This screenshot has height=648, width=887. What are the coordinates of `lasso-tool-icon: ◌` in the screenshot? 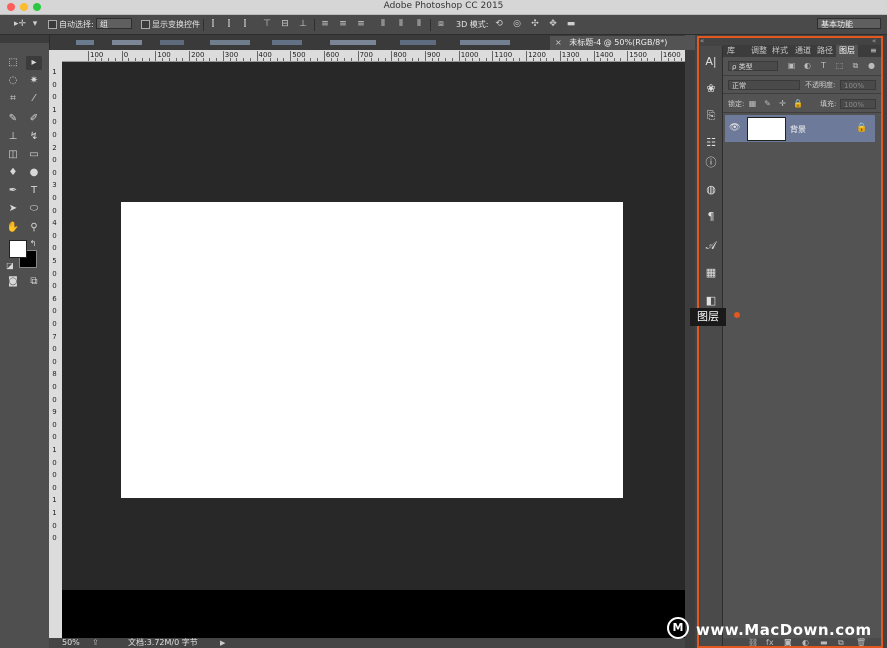 It's located at (13, 81).